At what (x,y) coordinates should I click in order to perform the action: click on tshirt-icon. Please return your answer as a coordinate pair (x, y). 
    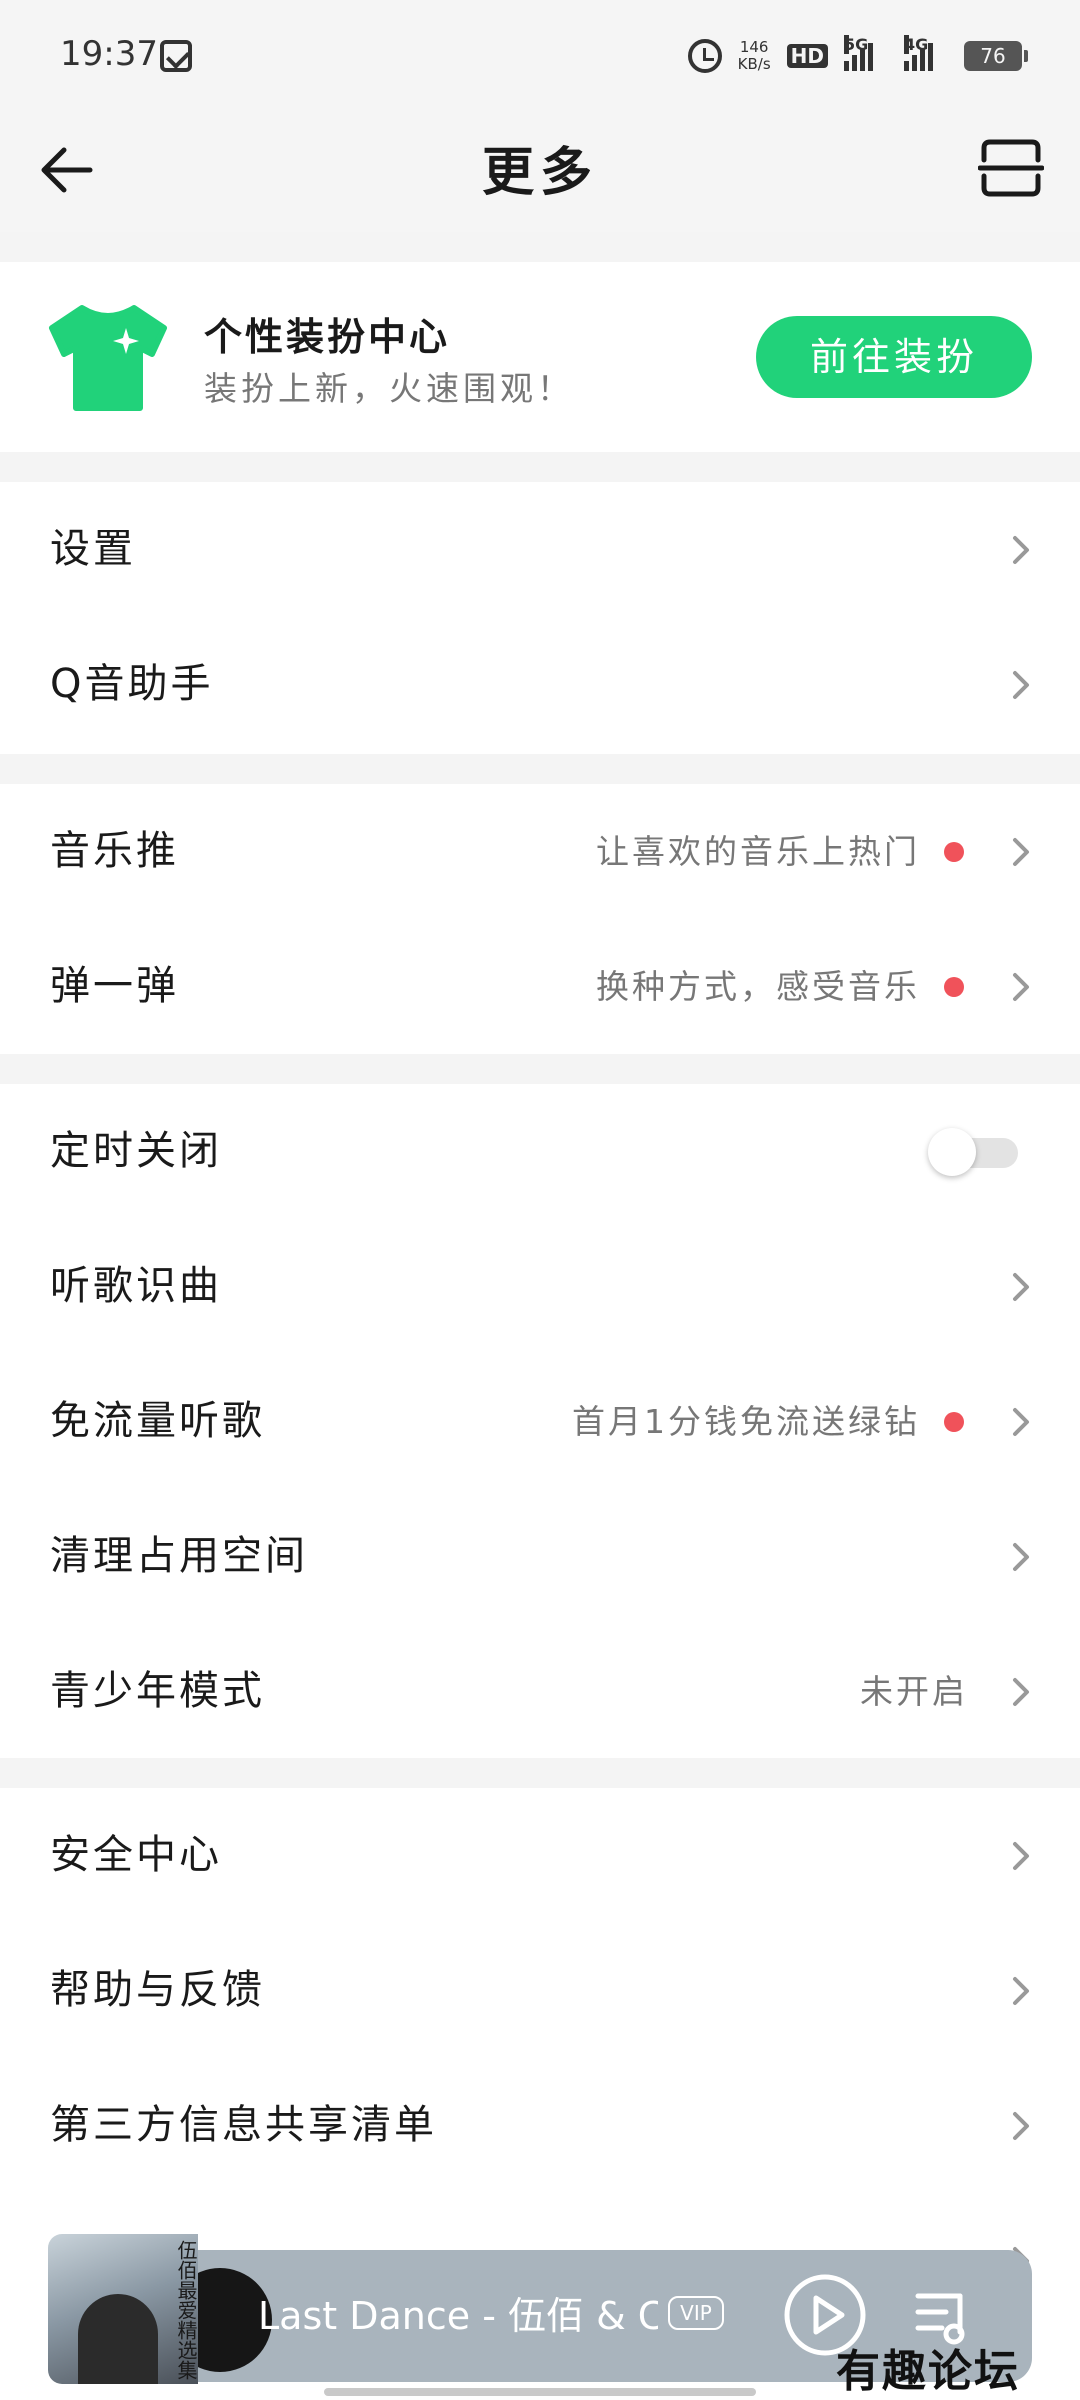
    Looking at the image, I should click on (108, 358).